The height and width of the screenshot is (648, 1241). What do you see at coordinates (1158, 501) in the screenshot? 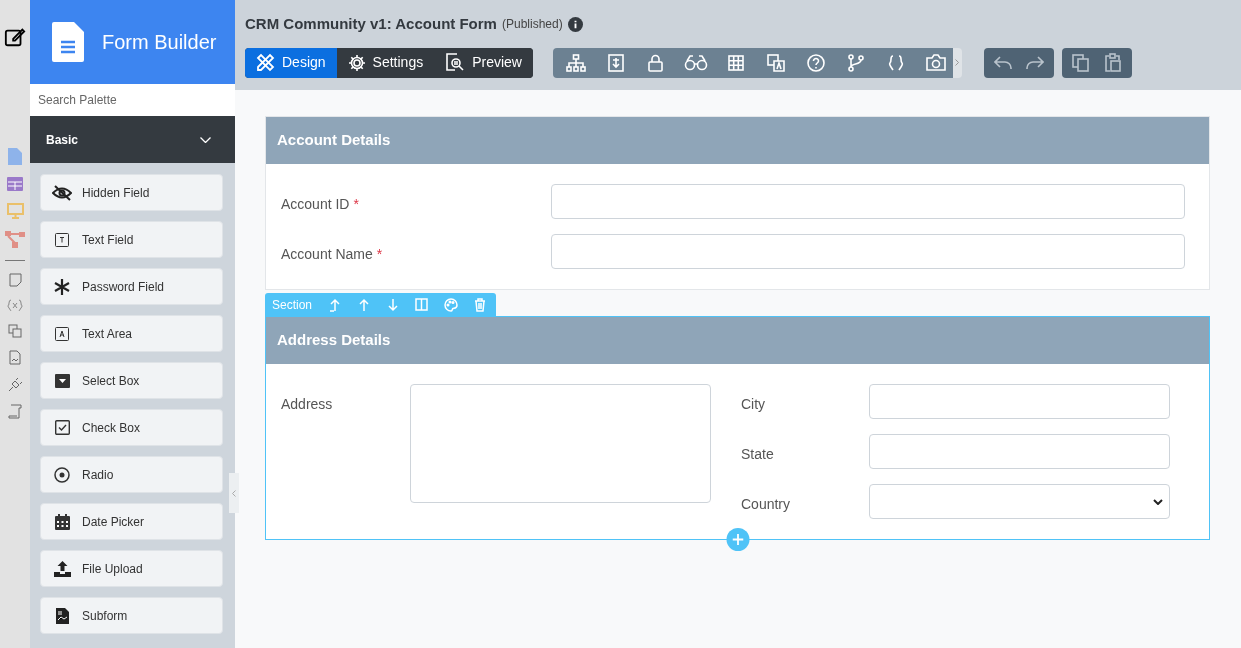
I see `chevron-down-icon` at bounding box center [1158, 501].